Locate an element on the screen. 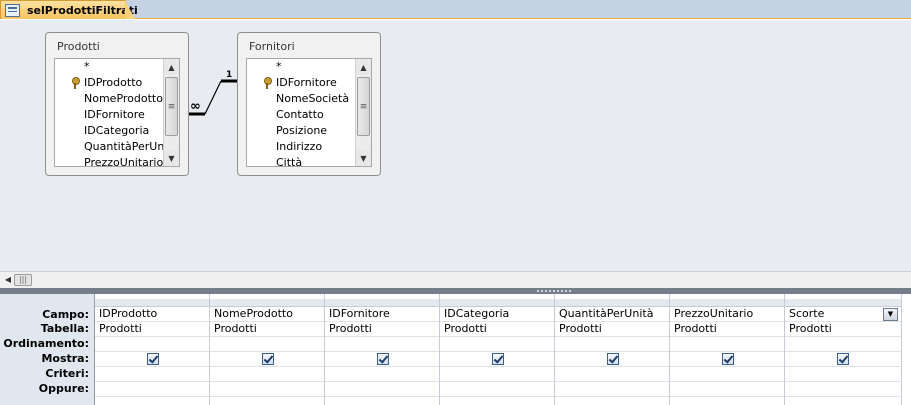 The width and height of the screenshot is (911, 405). cell-field: Scorte ▼ is located at coordinates (843, 314).